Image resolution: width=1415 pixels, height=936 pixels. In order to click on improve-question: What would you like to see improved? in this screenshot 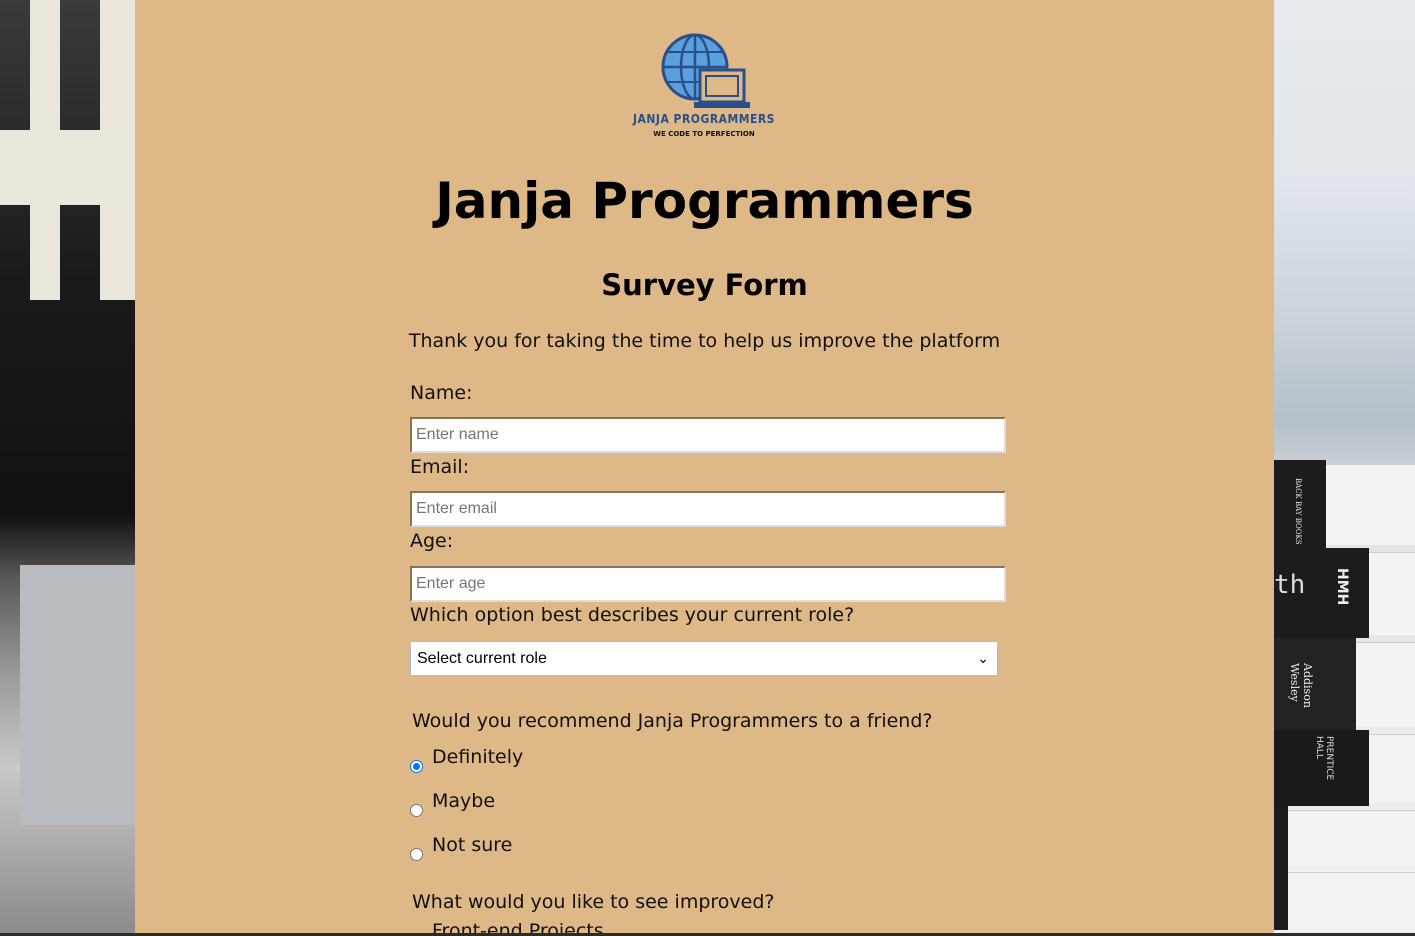, I will do `click(593, 902)`.